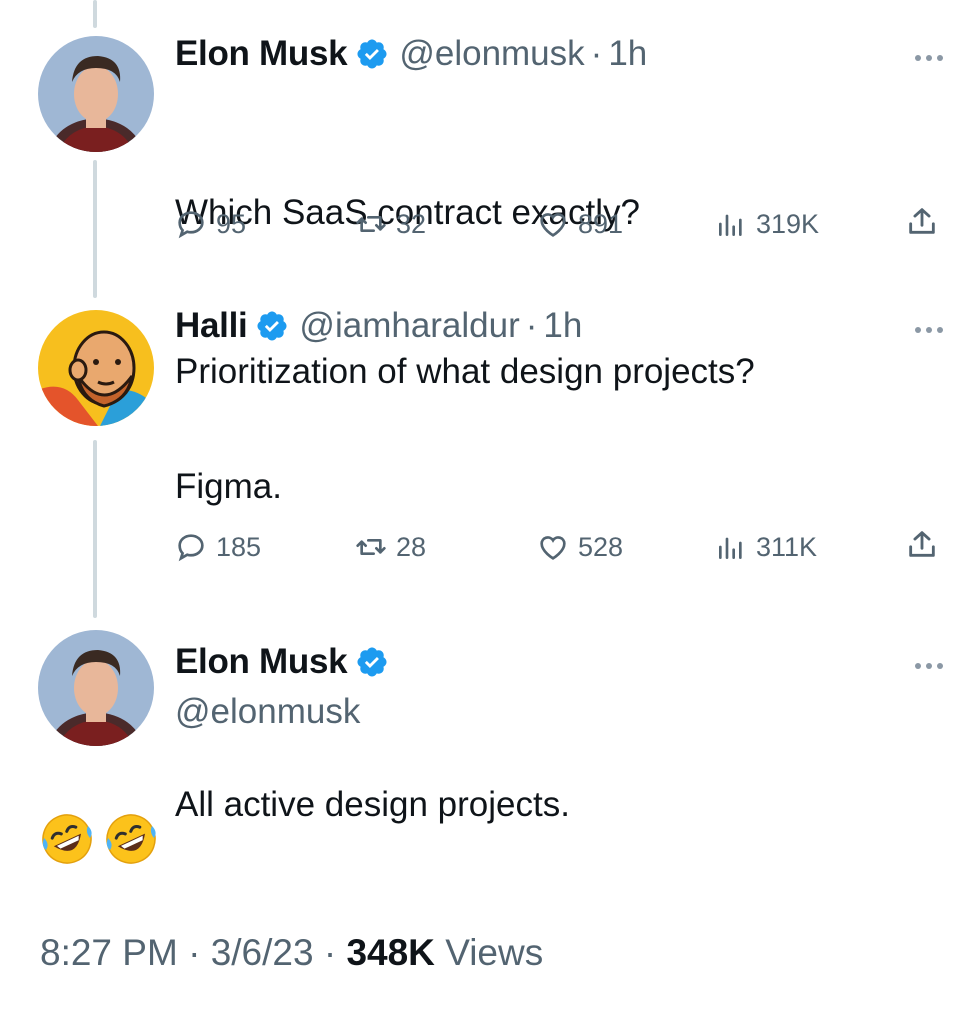 The height and width of the screenshot is (1012, 980). Describe the element at coordinates (109, 952) in the screenshot. I see `tweet-timestamp: 8:27 PM` at that location.